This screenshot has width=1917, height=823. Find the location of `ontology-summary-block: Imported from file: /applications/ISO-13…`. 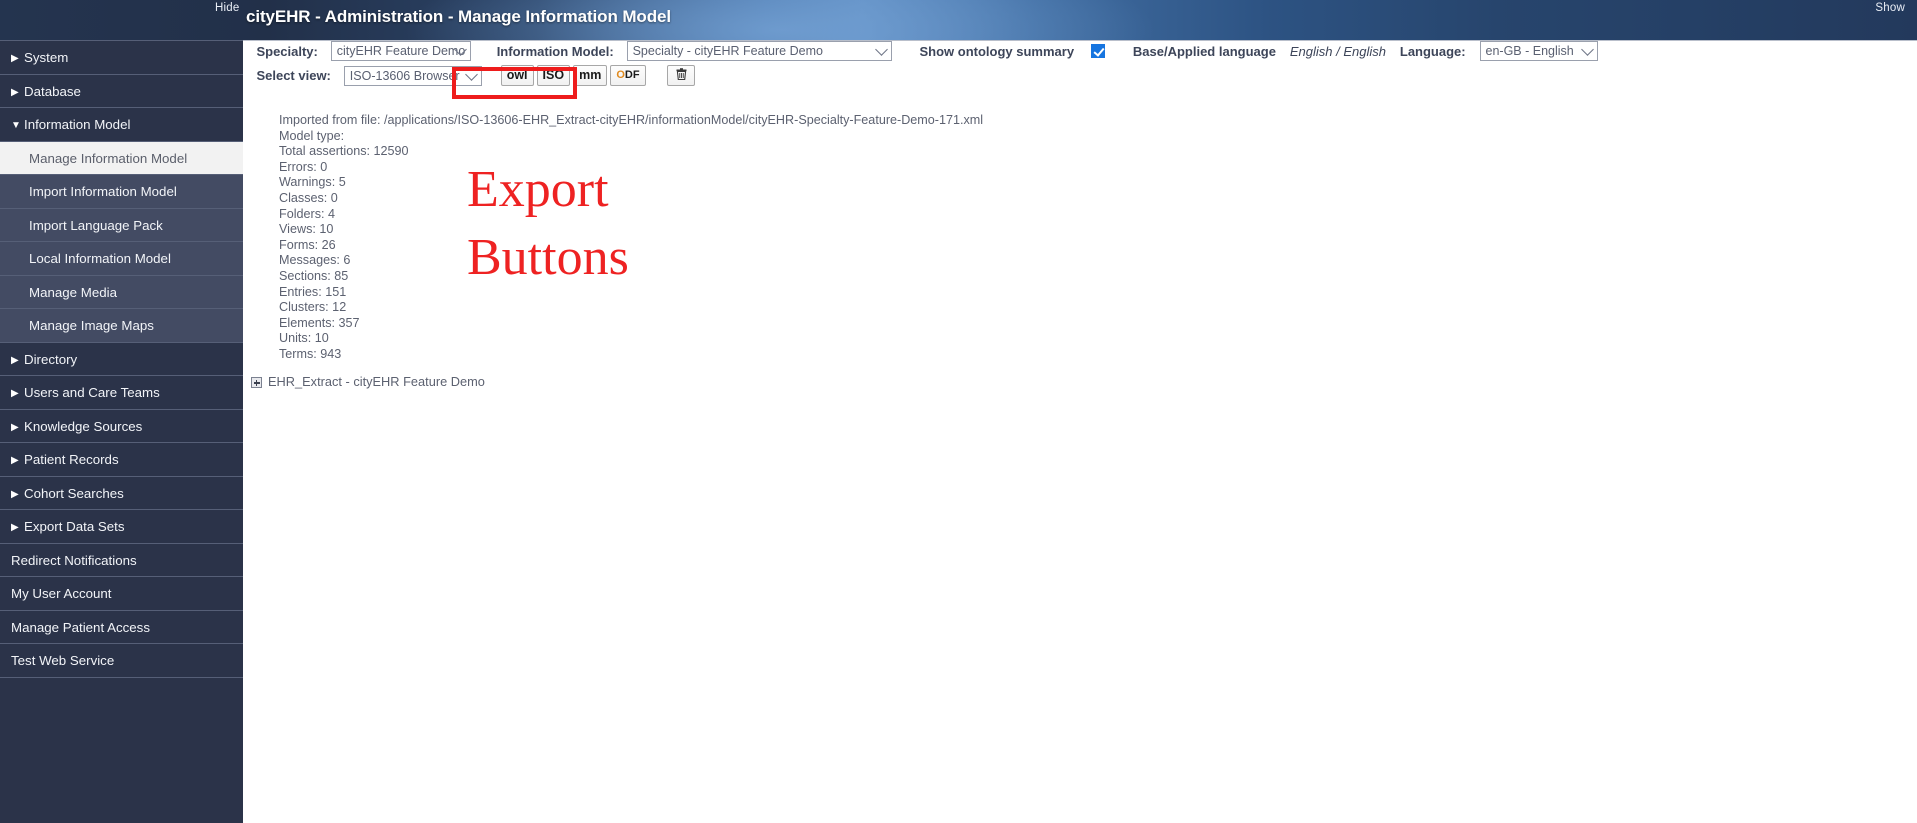

ontology-summary-block: Imported from file: /applications/ISO-13… is located at coordinates (631, 238).